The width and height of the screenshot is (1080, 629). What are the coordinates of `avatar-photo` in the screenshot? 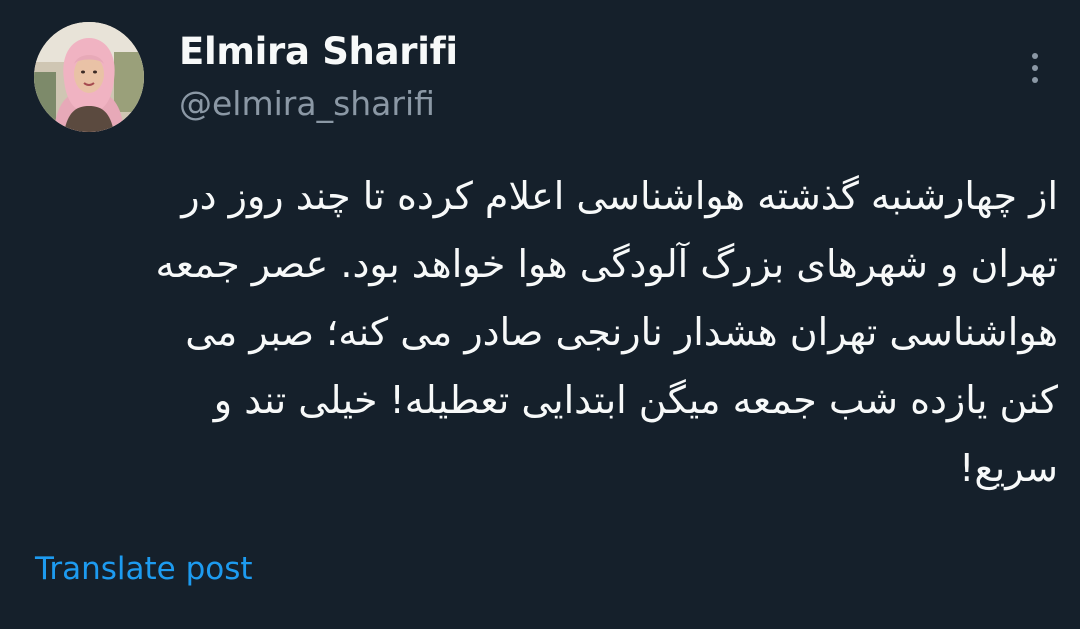 It's located at (89, 77).